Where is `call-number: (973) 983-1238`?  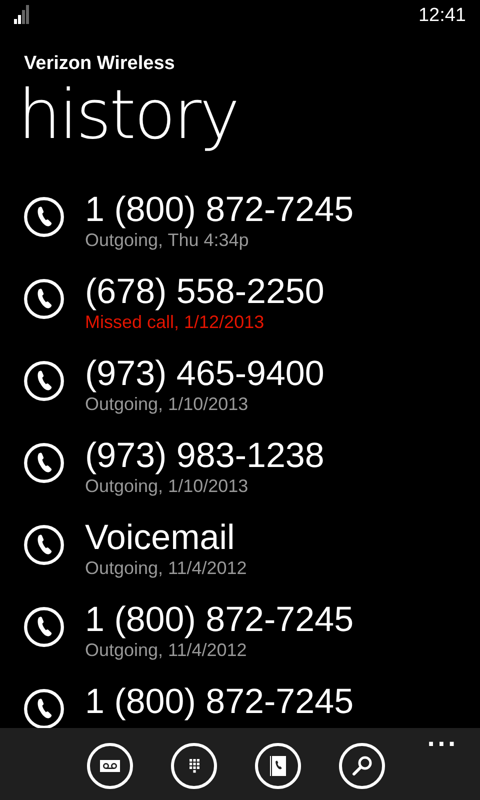
call-number: (973) 983-1238 is located at coordinates (204, 456).